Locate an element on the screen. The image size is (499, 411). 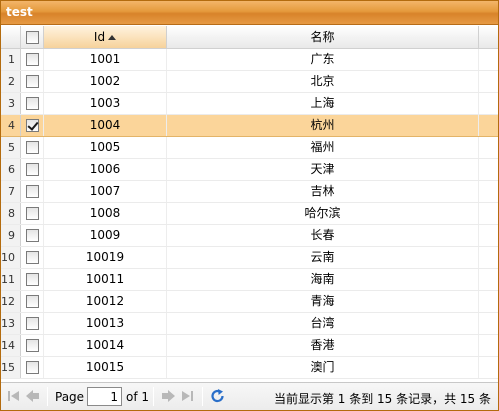
table-row: 4 1004 杭州 is located at coordinates (249, 126).